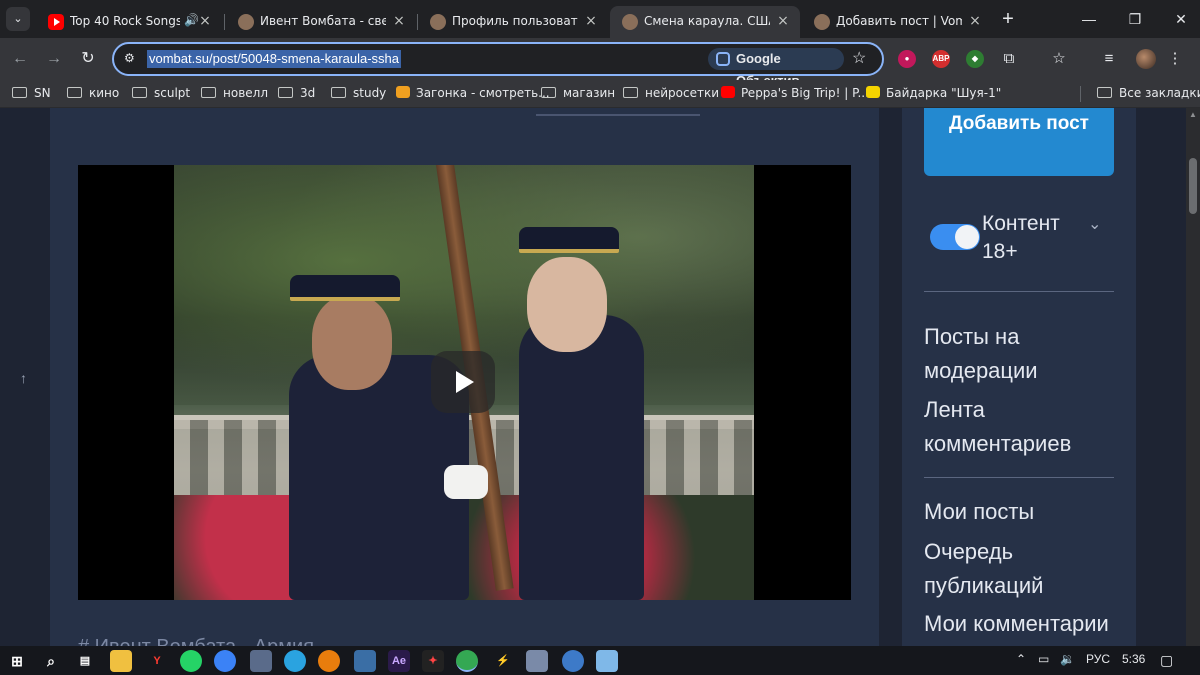 The image size is (1200, 675). What do you see at coordinates (23, 378) in the screenshot?
I see `scroll-to-top-icon: ↑` at bounding box center [23, 378].